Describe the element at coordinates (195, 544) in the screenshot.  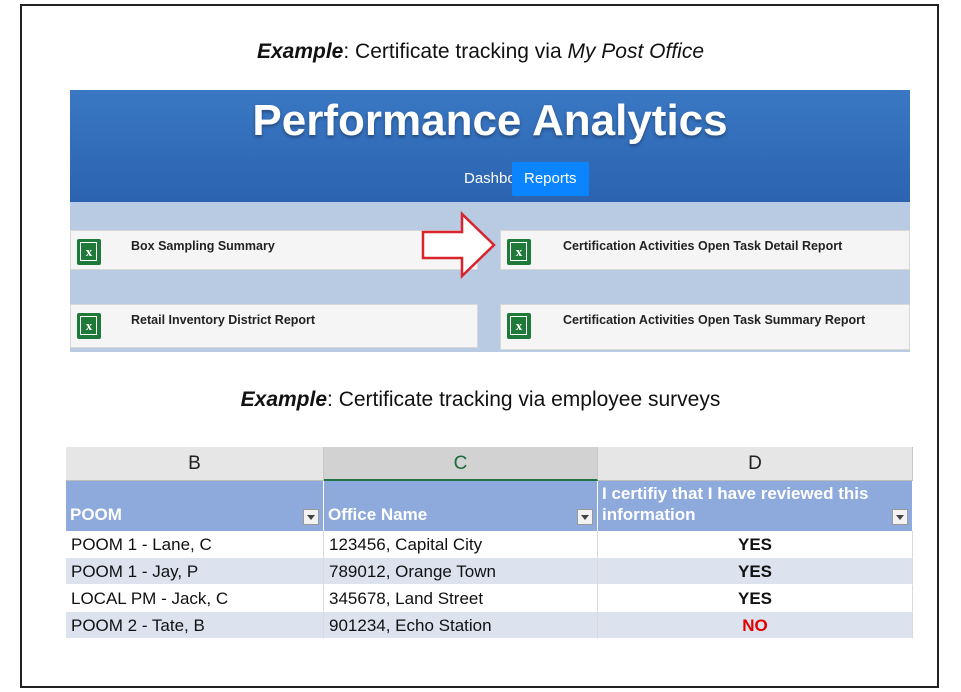
I see `table-cell: POOM 1 - Lane, C` at that location.